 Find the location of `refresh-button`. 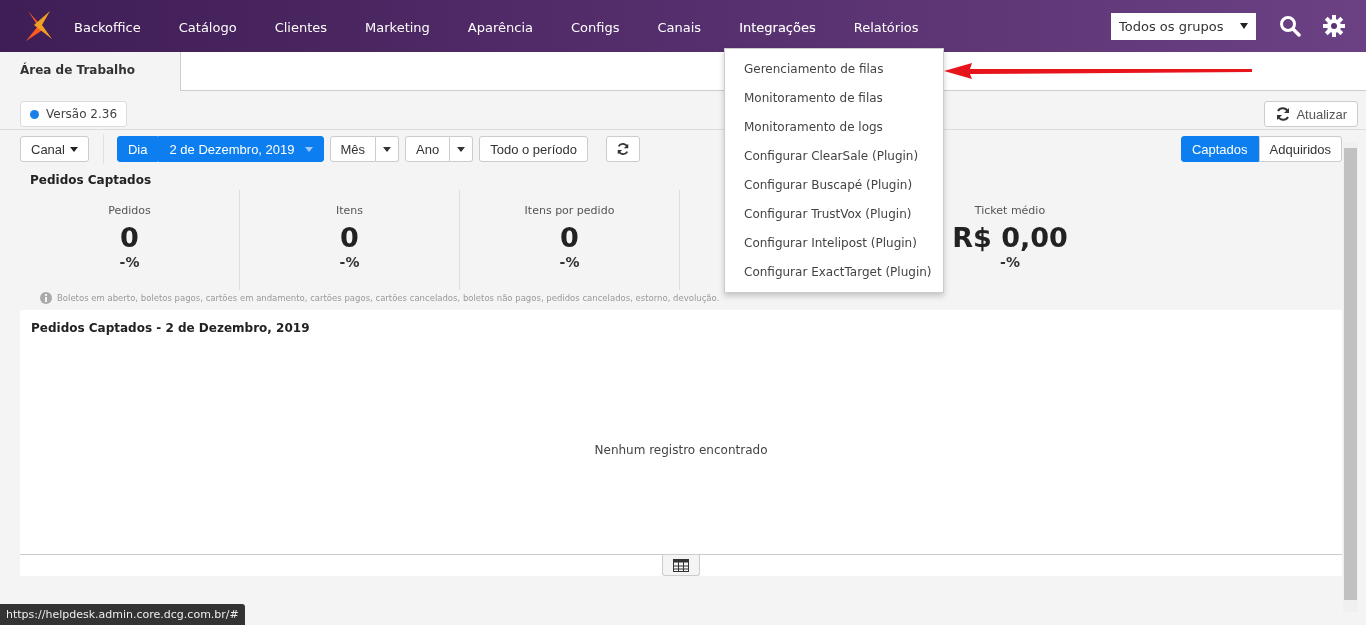

refresh-button is located at coordinates (622, 149).